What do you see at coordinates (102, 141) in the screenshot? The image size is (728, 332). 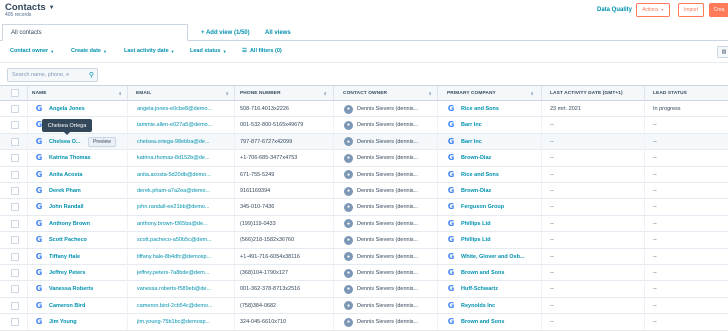 I see `preview-button: Preview` at bounding box center [102, 141].